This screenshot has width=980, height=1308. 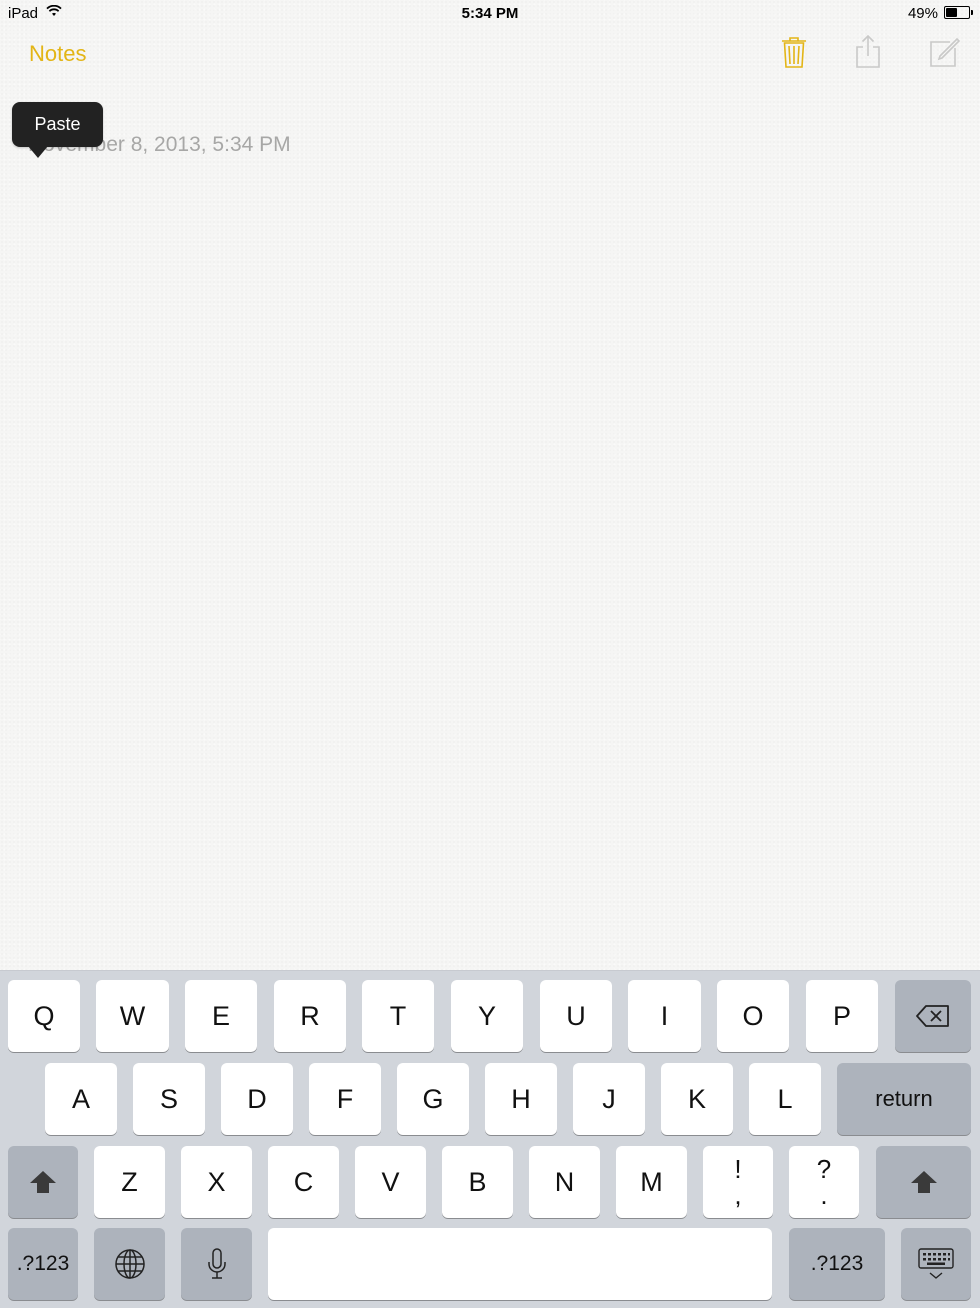 What do you see at coordinates (303, 1182) in the screenshot?
I see `key-c: C` at bounding box center [303, 1182].